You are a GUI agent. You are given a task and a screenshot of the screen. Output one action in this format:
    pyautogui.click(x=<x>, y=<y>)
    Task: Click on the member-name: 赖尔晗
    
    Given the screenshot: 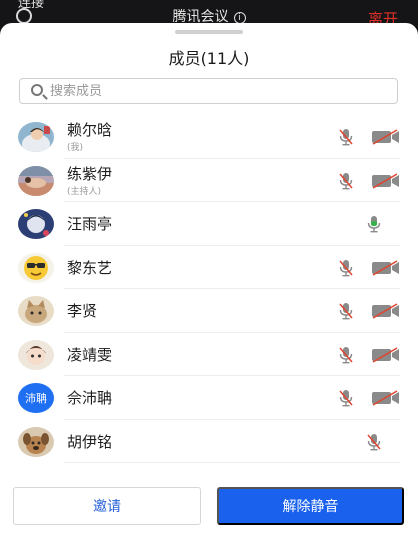 What is the action you would take?
    pyautogui.click(x=90, y=130)
    